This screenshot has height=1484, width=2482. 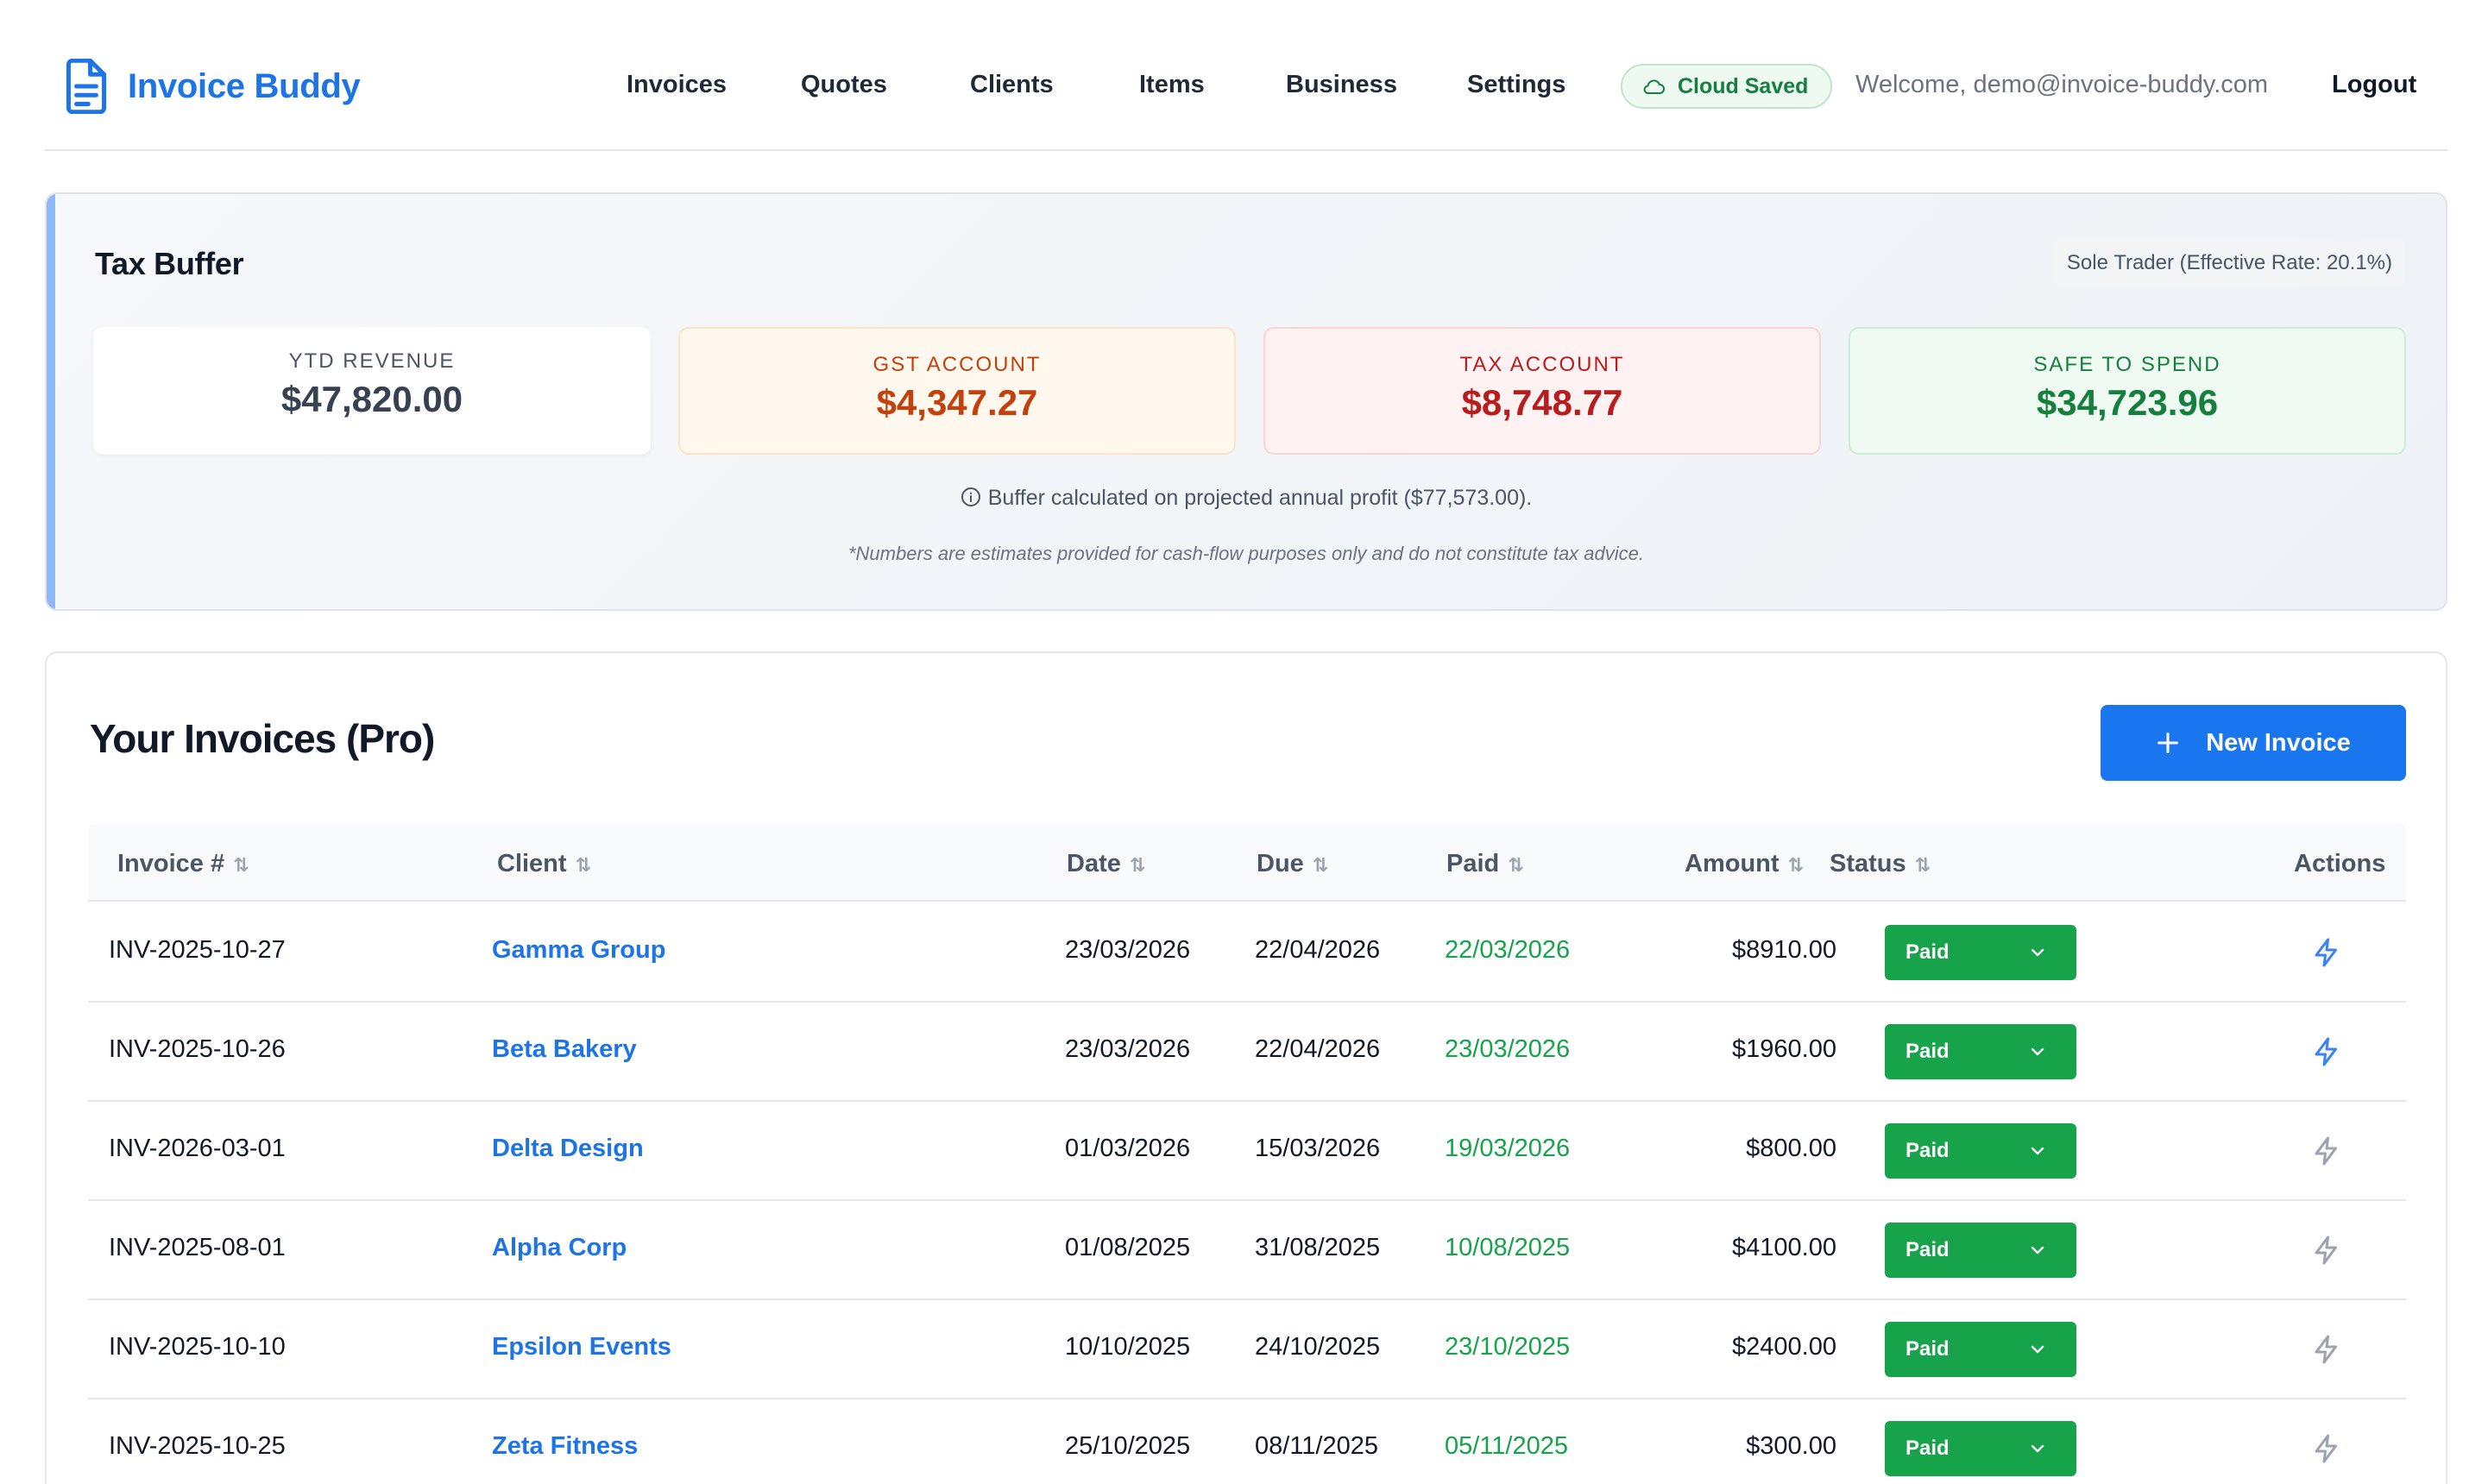 I want to click on nav-business: Business, so click(x=1341, y=85).